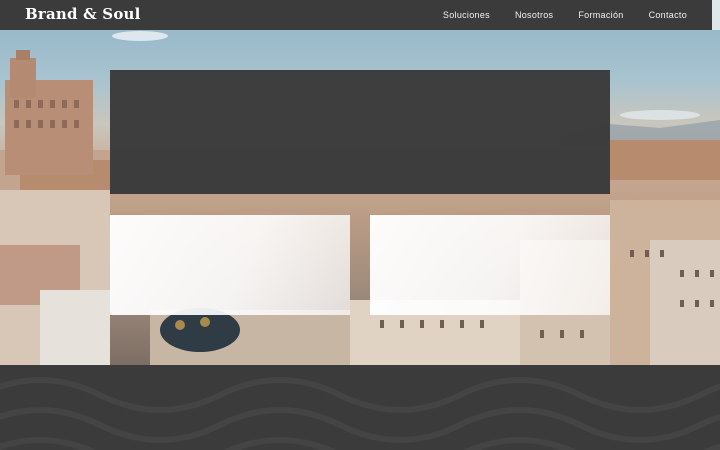 Image resolution: width=720 pixels, height=450 pixels. Describe the element at coordinates (565, 15) in the screenshot. I see `nav-menu: Soluciones Nosotros Formación Contacto` at that location.